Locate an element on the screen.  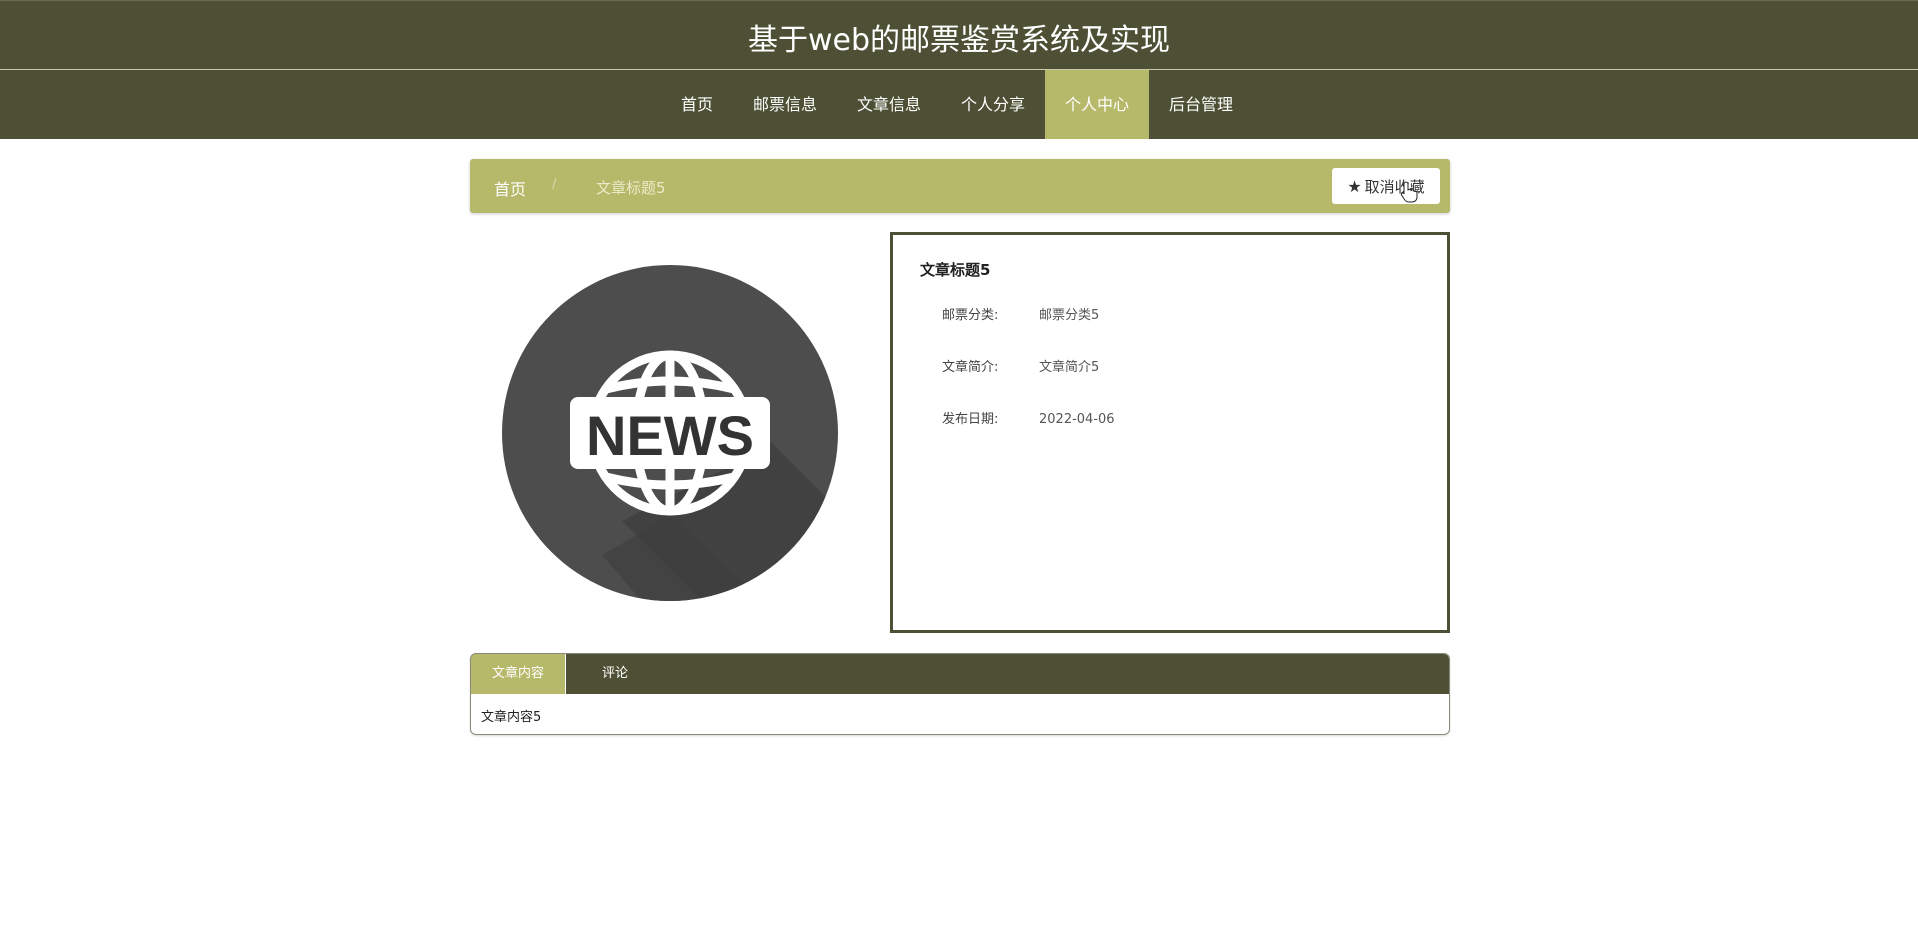
article-content-text: 文章内容5 is located at coordinates (511, 717).